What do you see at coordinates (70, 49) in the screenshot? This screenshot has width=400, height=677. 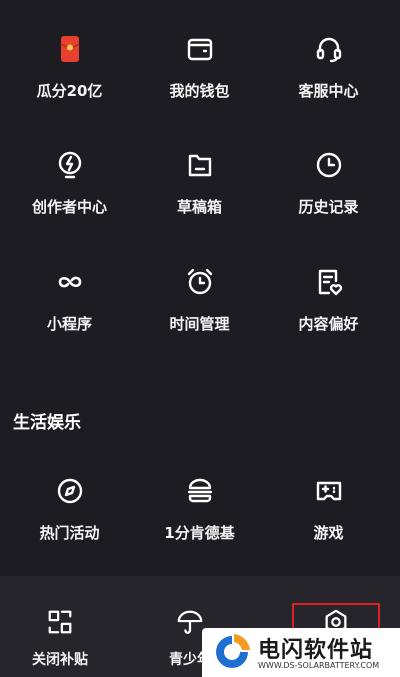 I see `red-packet-icon` at bounding box center [70, 49].